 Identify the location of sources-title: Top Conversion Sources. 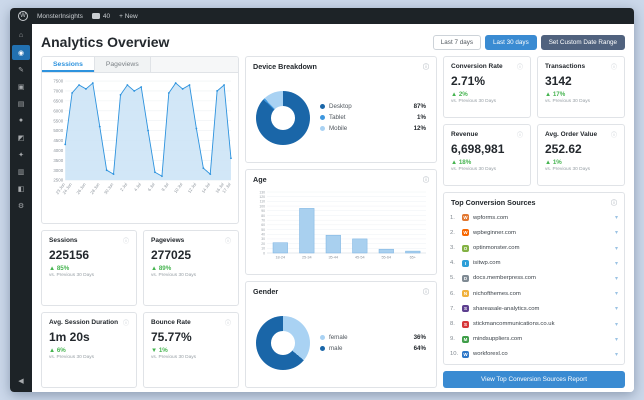
(493, 202).